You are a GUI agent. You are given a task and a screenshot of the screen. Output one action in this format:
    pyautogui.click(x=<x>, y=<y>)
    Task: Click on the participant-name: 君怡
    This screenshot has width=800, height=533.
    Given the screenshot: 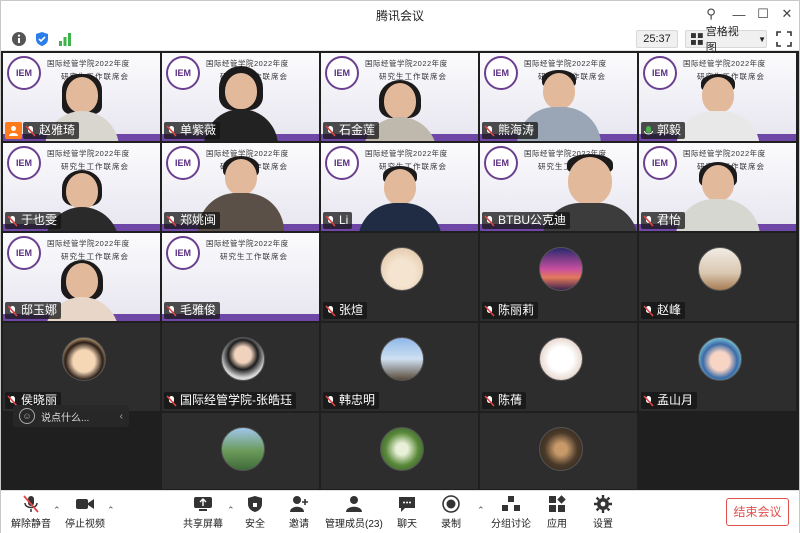 What is the action you would take?
    pyautogui.click(x=669, y=220)
    